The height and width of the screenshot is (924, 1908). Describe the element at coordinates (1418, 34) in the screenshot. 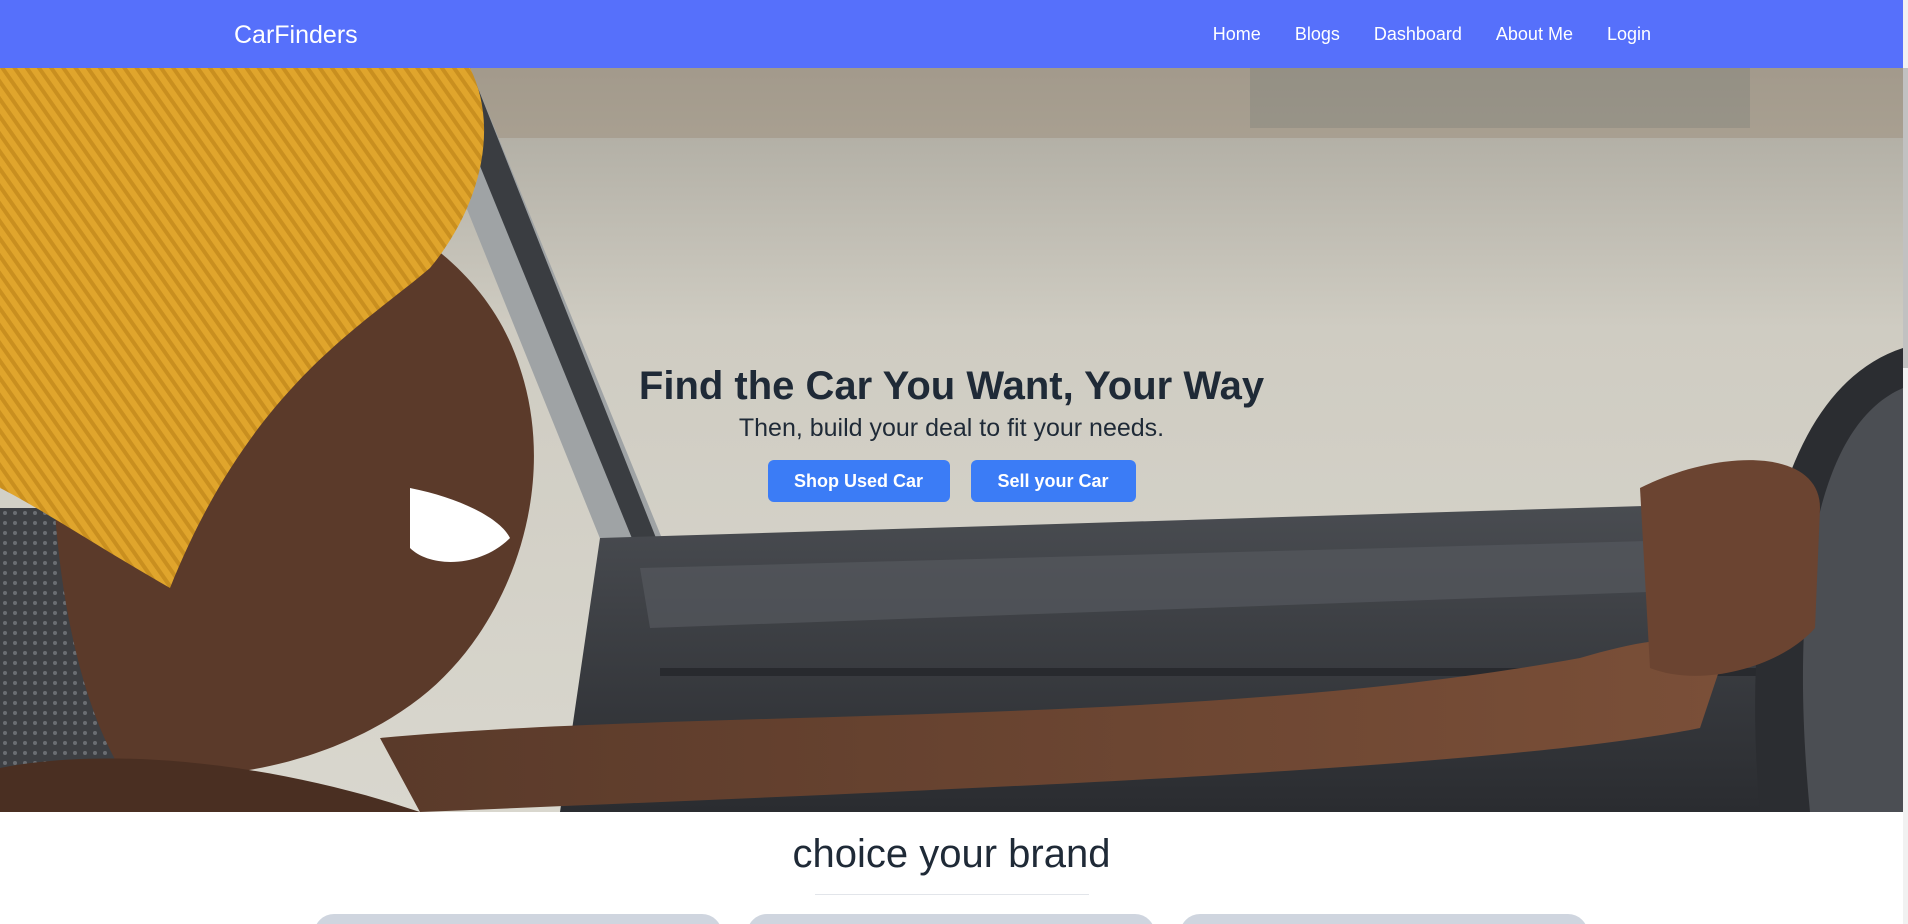

I see `nav-link-dashboard: Dashboard` at that location.